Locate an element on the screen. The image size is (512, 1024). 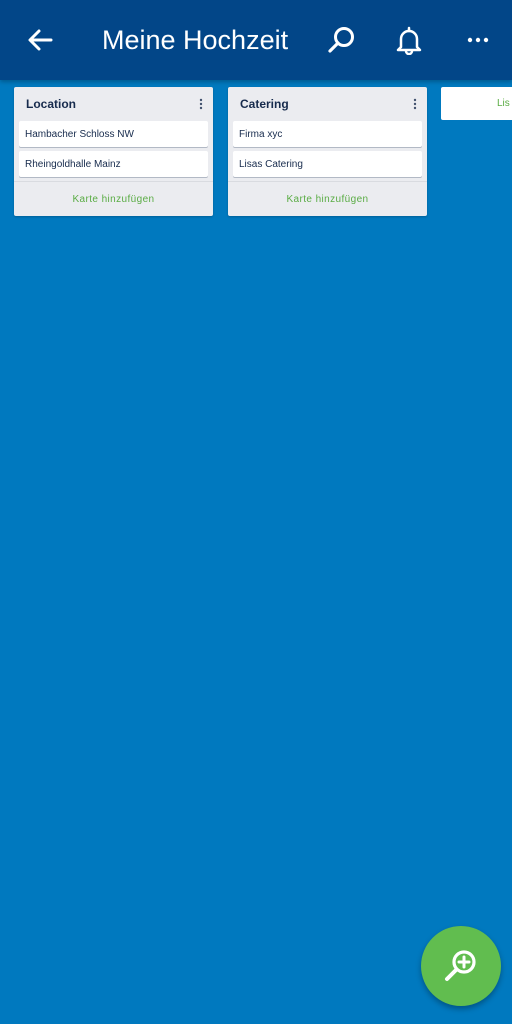
bell-icon is located at coordinates (409, 40).